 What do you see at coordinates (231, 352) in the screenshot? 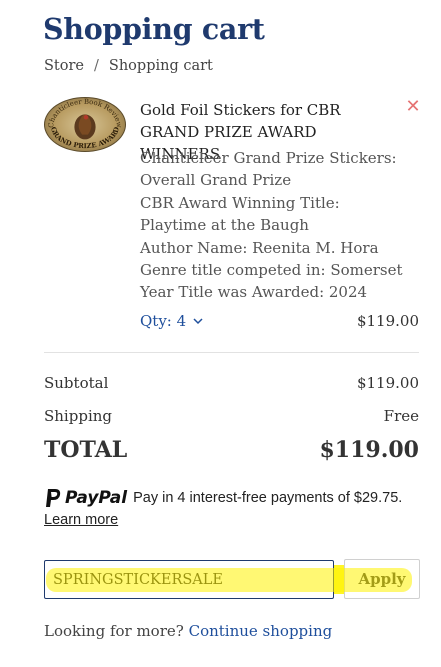
I see `divider` at bounding box center [231, 352].